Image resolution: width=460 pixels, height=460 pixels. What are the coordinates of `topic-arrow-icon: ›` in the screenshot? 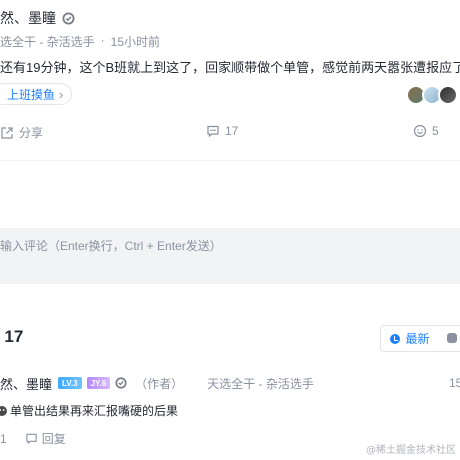 It's located at (61, 94).